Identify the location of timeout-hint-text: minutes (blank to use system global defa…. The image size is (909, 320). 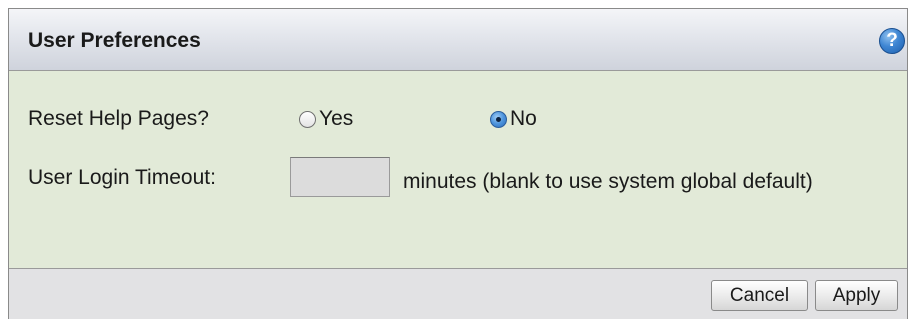
(608, 181).